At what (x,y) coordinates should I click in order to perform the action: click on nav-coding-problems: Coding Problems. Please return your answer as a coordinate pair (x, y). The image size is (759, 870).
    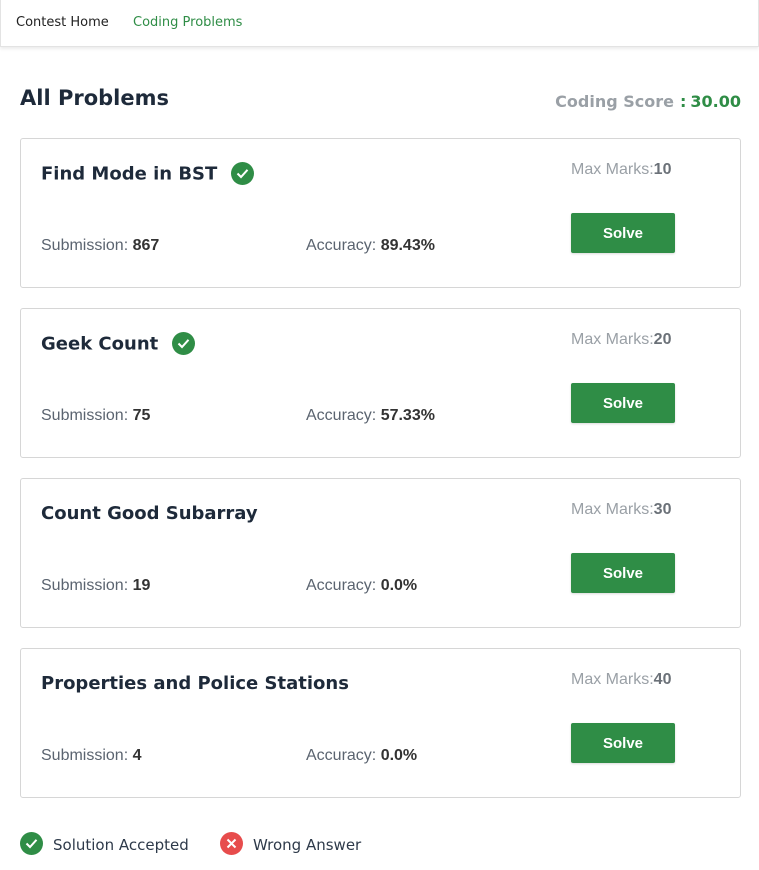
    Looking at the image, I should click on (187, 22).